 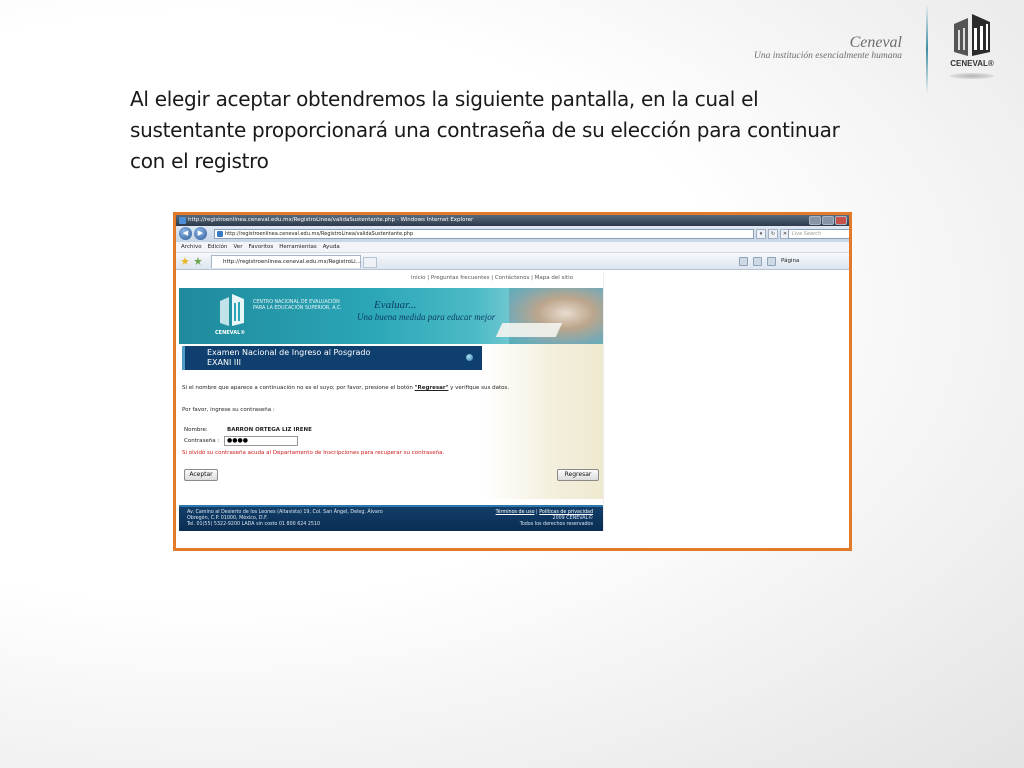 I want to click on exam-title: Examen Nacional de Ingreso al Posgrado, so click(x=289, y=352).